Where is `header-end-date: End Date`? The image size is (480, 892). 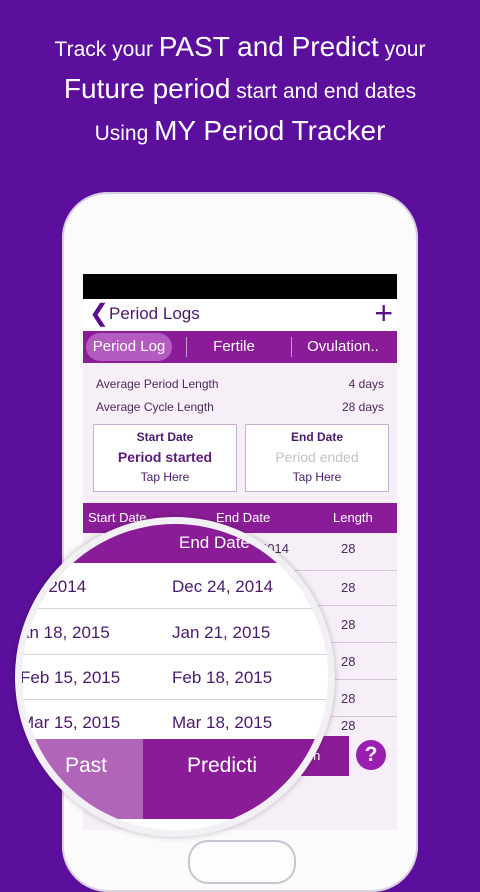 header-end-date: End Date is located at coordinates (243, 517).